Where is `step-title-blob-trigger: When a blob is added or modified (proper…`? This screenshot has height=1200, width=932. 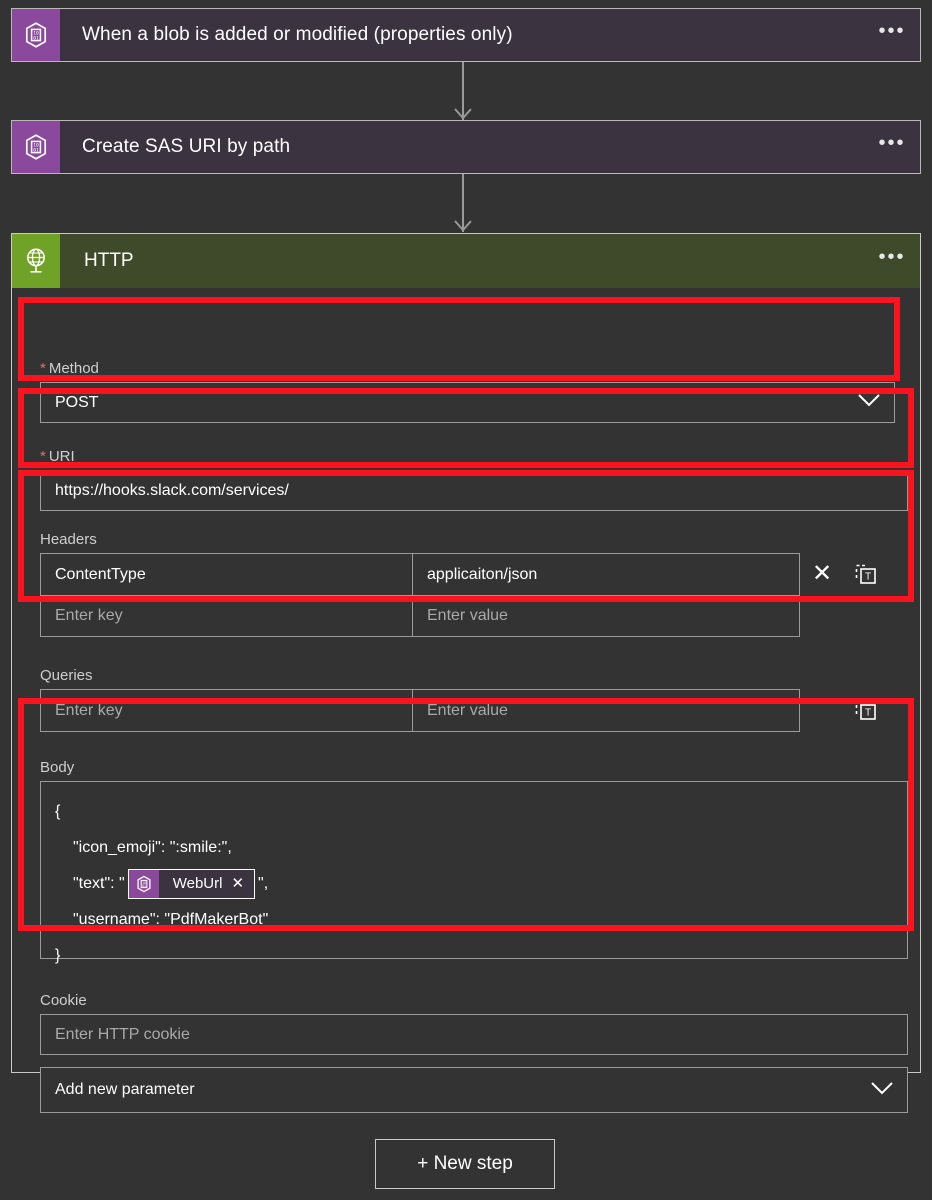 step-title-blob-trigger: When a blob is added or modified (proper… is located at coordinates (297, 34).